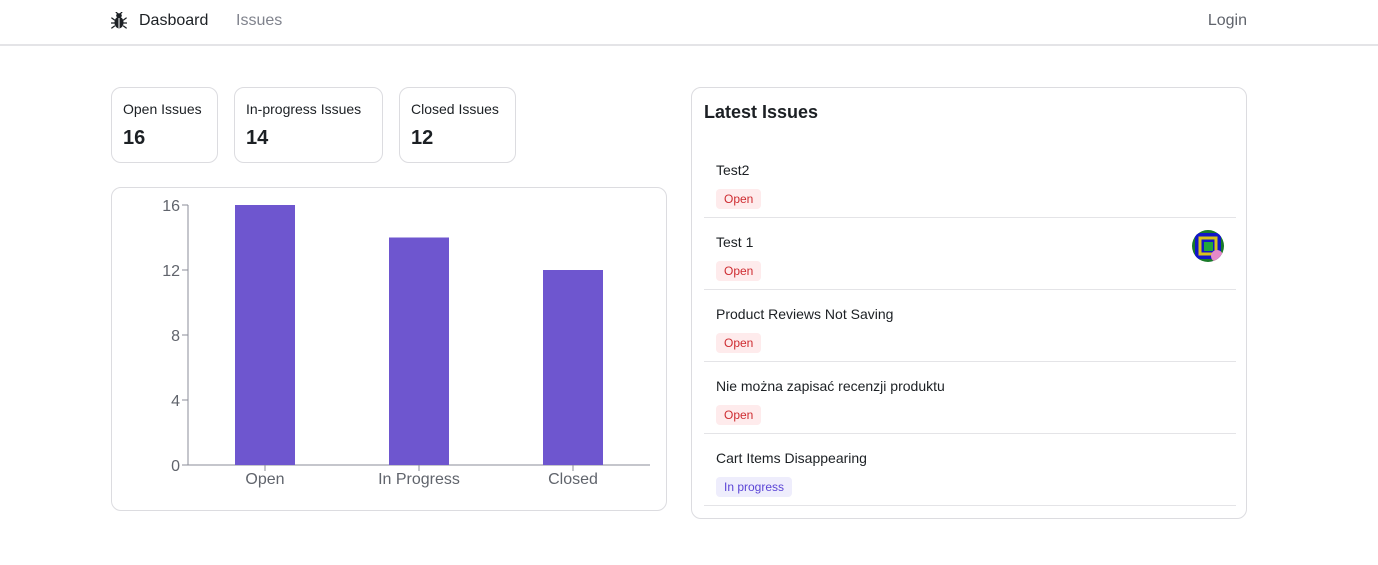  Describe the element at coordinates (791, 458) in the screenshot. I see `issue-title-link: Cart Items Disappearing` at that location.